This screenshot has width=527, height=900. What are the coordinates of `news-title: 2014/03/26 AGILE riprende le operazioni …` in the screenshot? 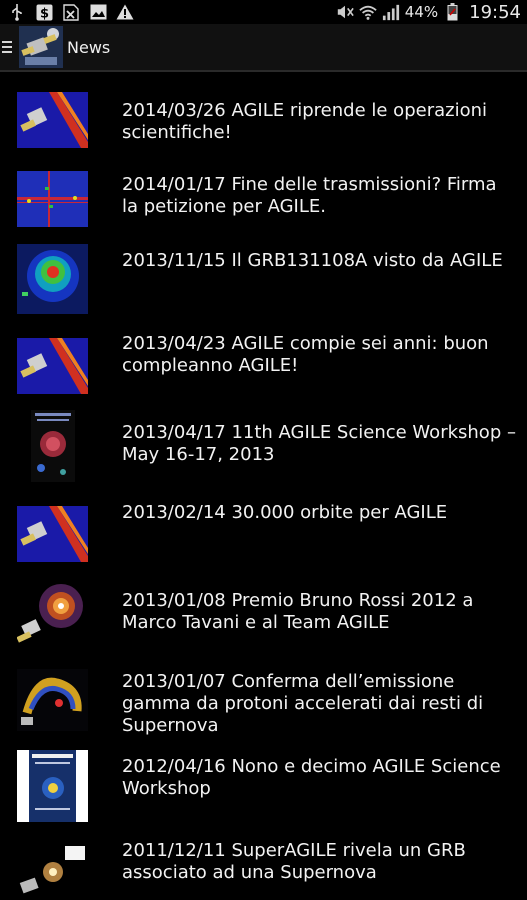 It's located at (304, 121).